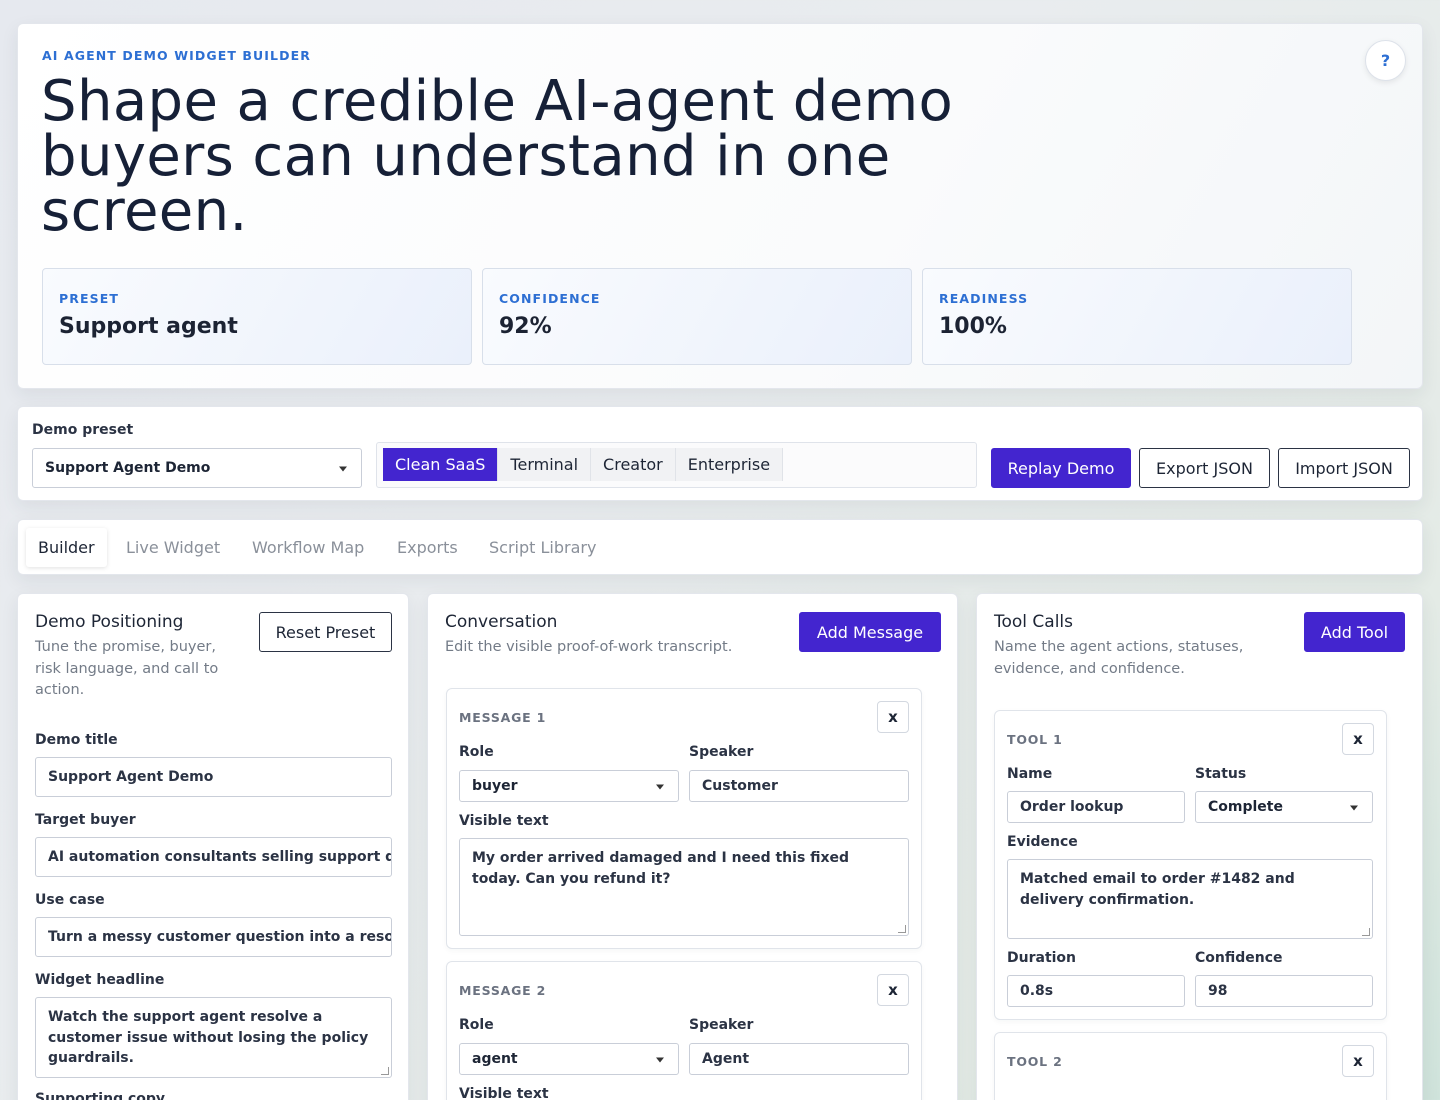 This screenshot has height=1100, width=1440. I want to click on tool-status-select: Complete, so click(1284, 807).